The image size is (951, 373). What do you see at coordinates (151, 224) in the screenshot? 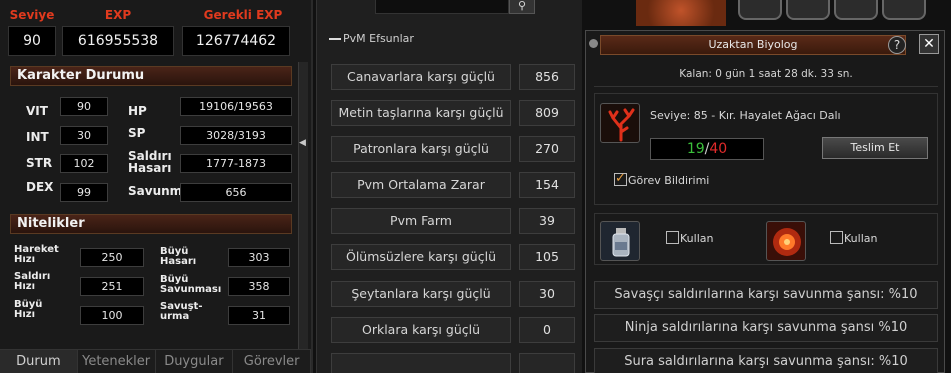
I see `traits-title: Nitelikler` at bounding box center [151, 224].